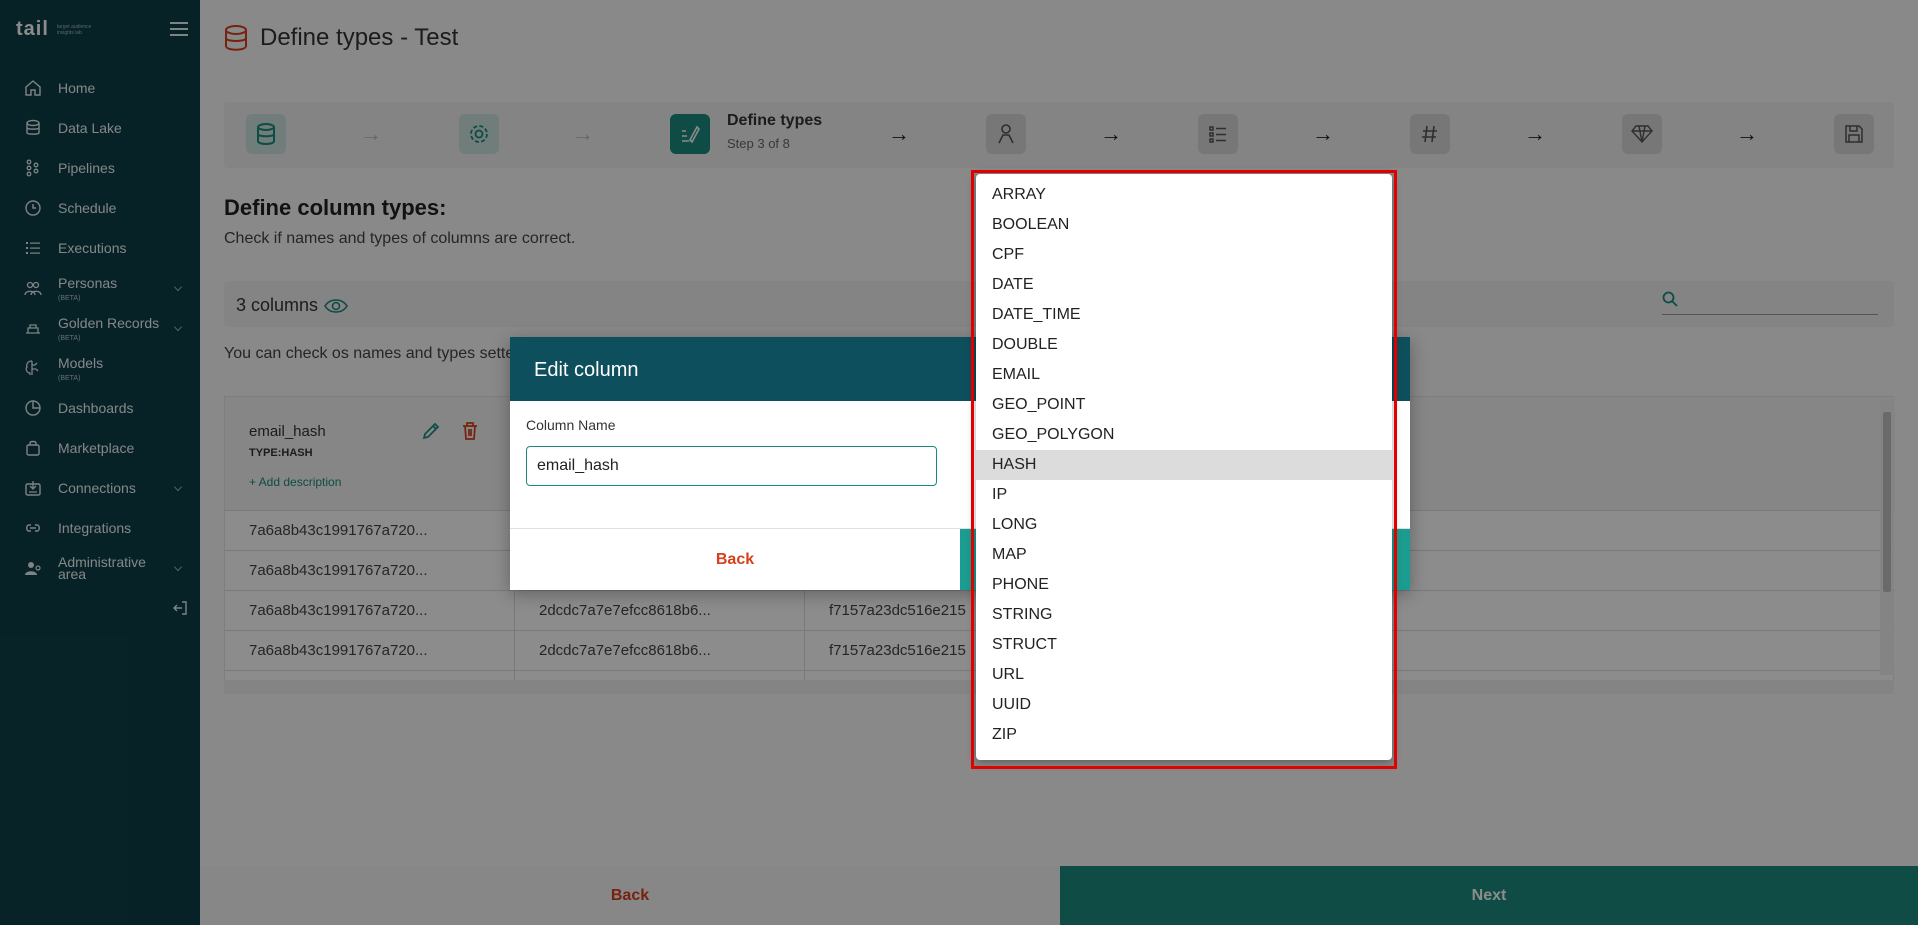 This screenshot has width=1918, height=925. I want to click on column-name-label: Column Name, so click(571, 425).